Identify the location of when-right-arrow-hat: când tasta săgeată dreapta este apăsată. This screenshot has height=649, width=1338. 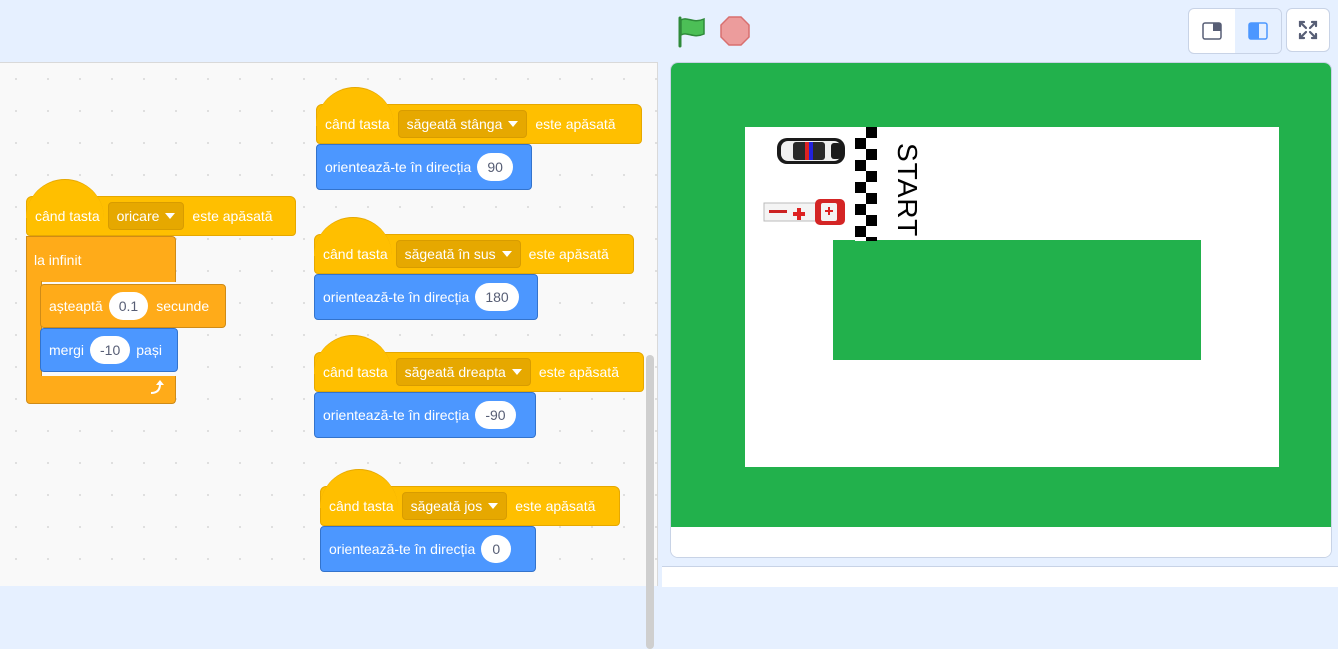
(479, 363).